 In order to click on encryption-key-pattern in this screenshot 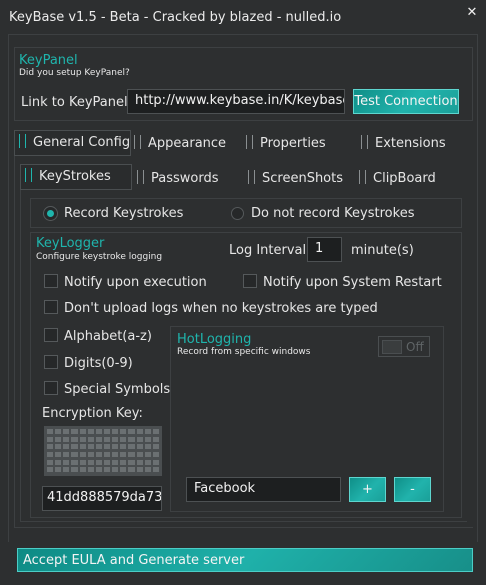, I will do `click(103, 451)`.